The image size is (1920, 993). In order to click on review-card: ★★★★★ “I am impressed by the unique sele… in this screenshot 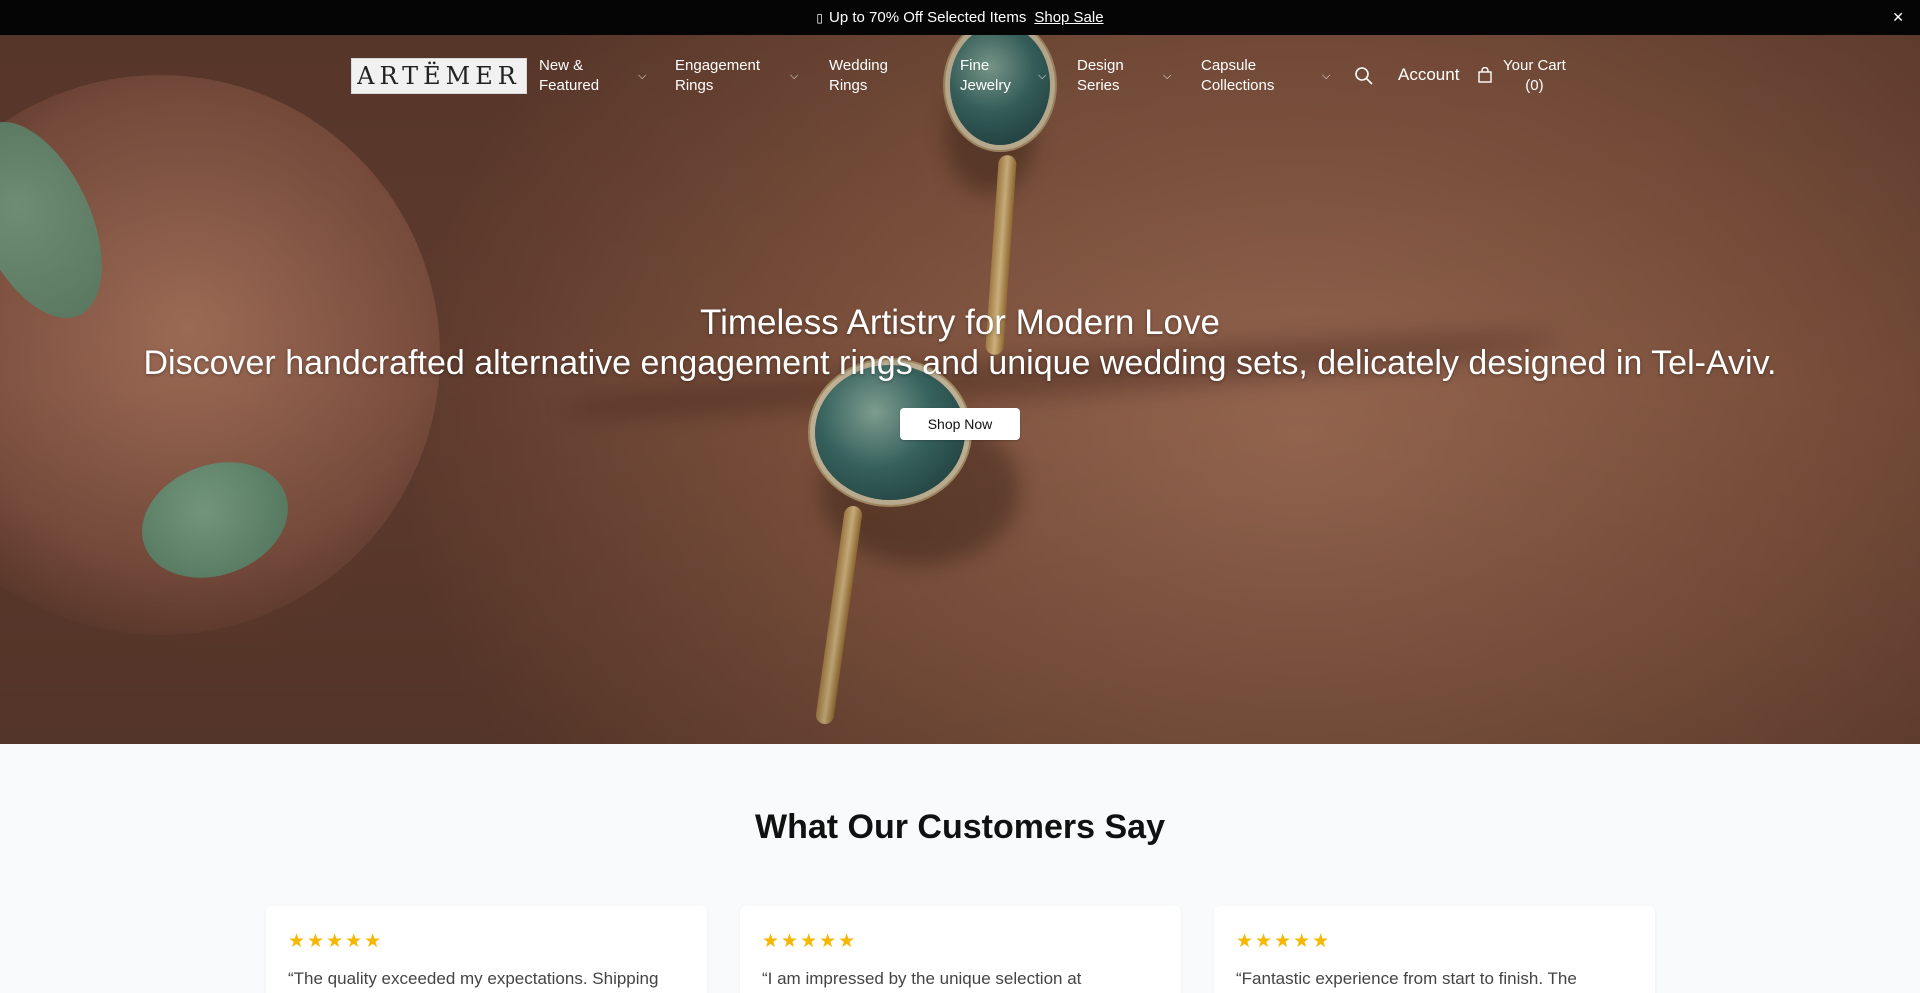, I will do `click(960, 949)`.